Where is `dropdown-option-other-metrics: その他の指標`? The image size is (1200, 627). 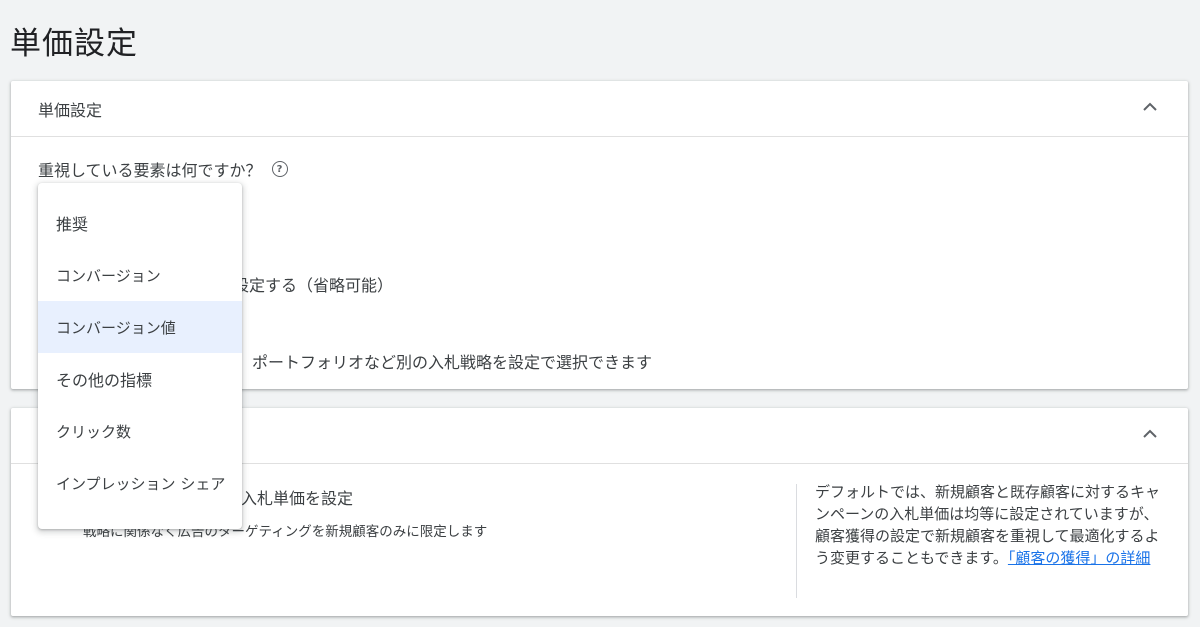
dropdown-option-other-metrics: その他の指標 is located at coordinates (140, 379).